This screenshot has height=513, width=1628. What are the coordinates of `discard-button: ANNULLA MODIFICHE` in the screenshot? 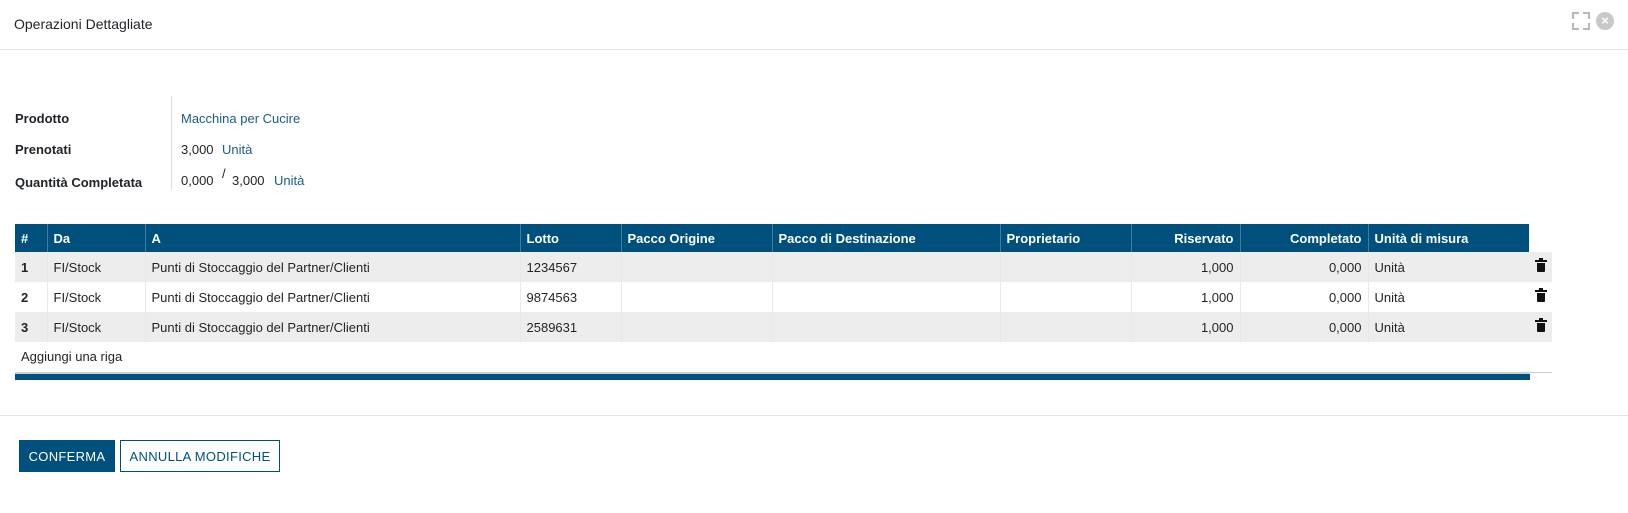 It's located at (200, 456).